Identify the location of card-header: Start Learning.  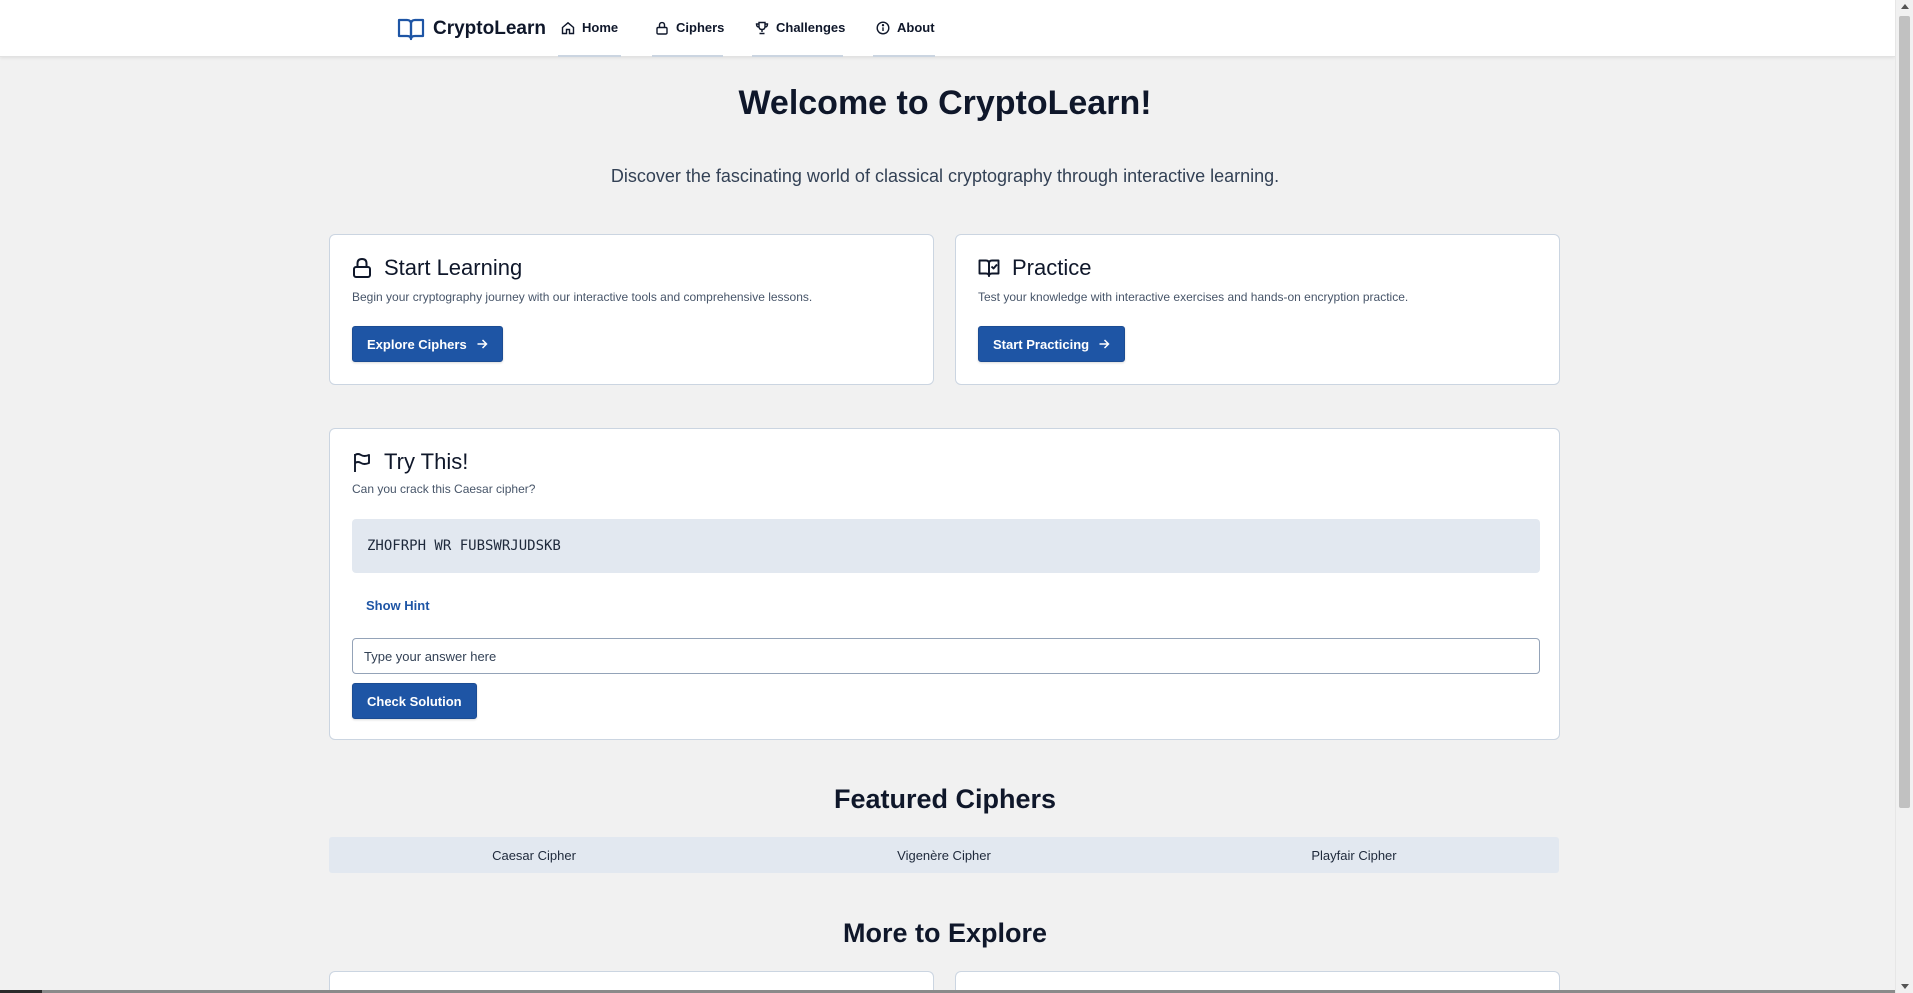
(437, 268).